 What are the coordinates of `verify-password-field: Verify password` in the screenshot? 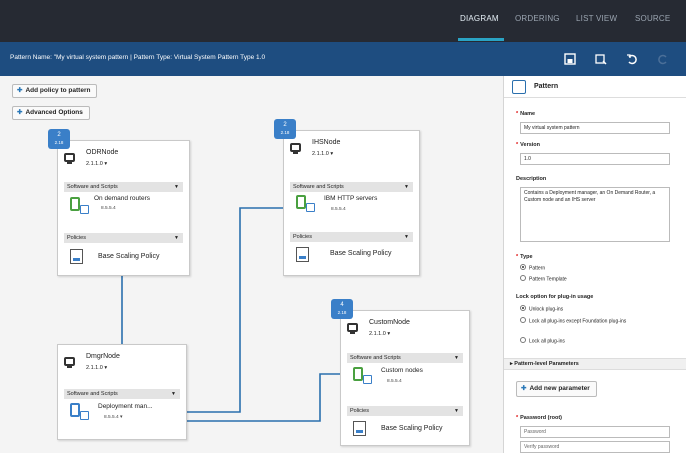 It's located at (595, 447).